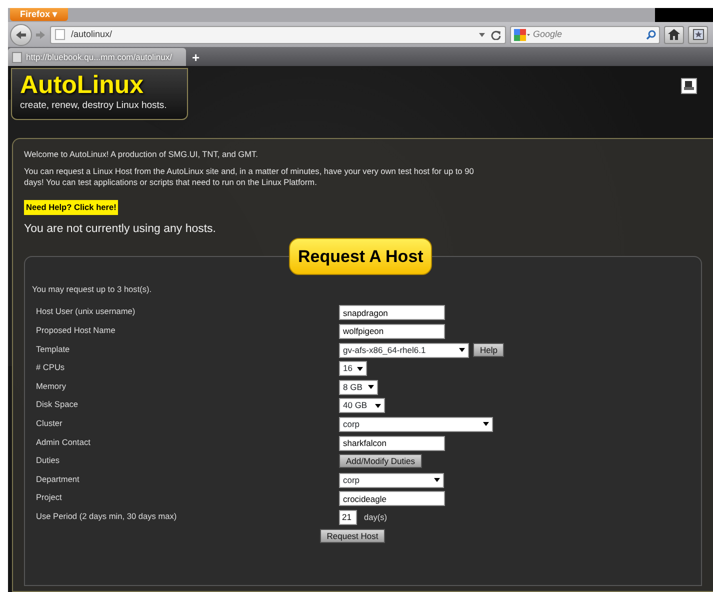 Image resolution: width=713 pixels, height=592 pixels. What do you see at coordinates (278, 35) in the screenshot?
I see `address-bar: /autolinux/` at bounding box center [278, 35].